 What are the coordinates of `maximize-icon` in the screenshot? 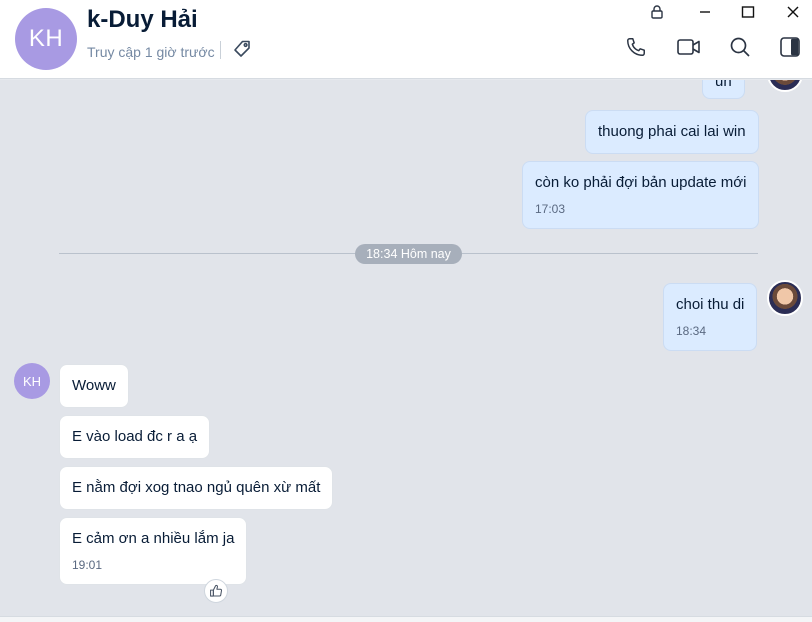 It's located at (748, 12).